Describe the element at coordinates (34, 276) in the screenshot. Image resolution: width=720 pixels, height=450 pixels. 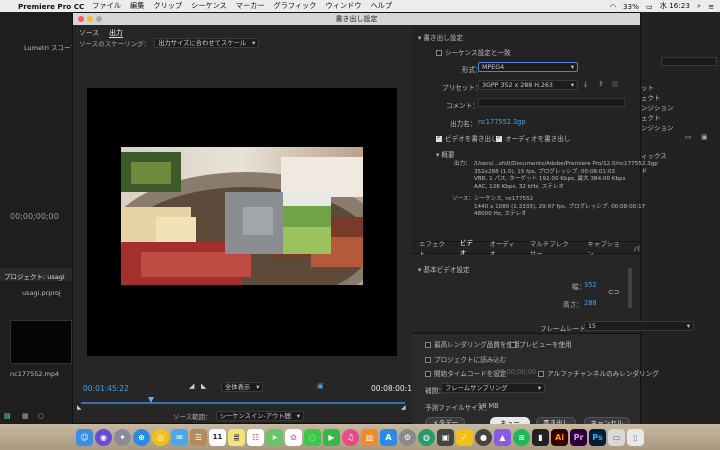
I see `project-tab: プロジェクト: usagi` at that location.